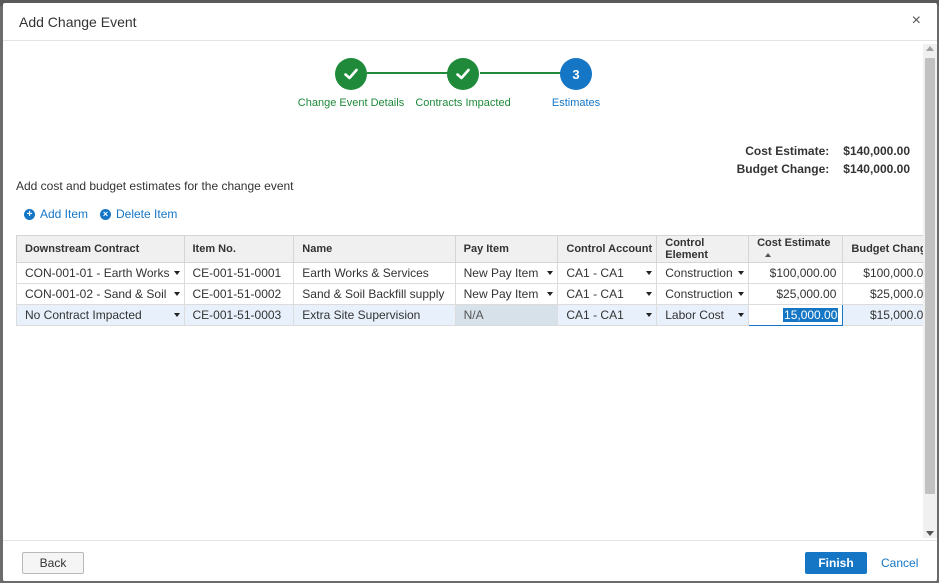 The image size is (939, 583). What do you see at coordinates (374, 249) in the screenshot?
I see `column-header-name: Name` at bounding box center [374, 249].